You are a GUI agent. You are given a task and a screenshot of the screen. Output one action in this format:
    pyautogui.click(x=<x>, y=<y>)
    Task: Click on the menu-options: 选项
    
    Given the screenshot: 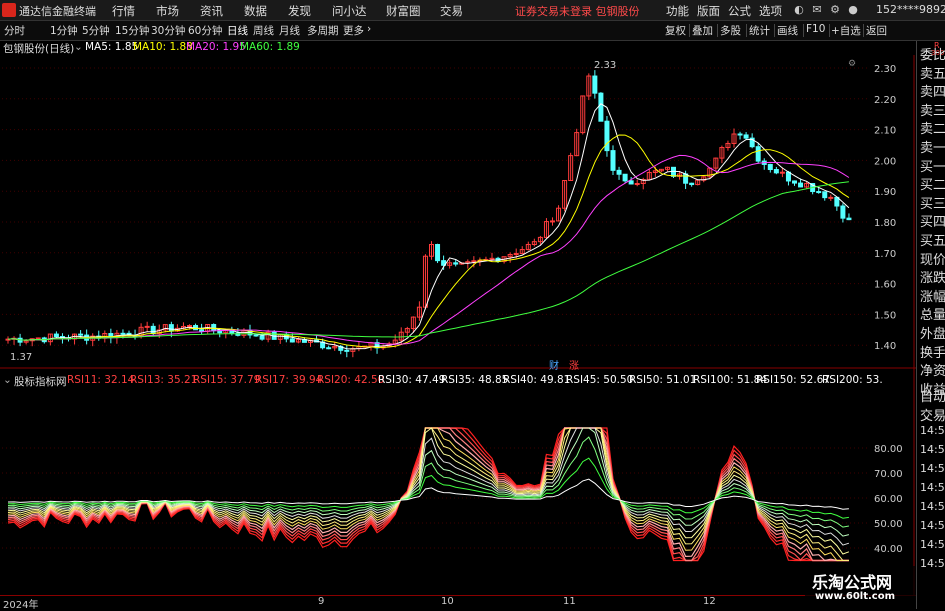 What is the action you would take?
    pyautogui.click(x=770, y=11)
    